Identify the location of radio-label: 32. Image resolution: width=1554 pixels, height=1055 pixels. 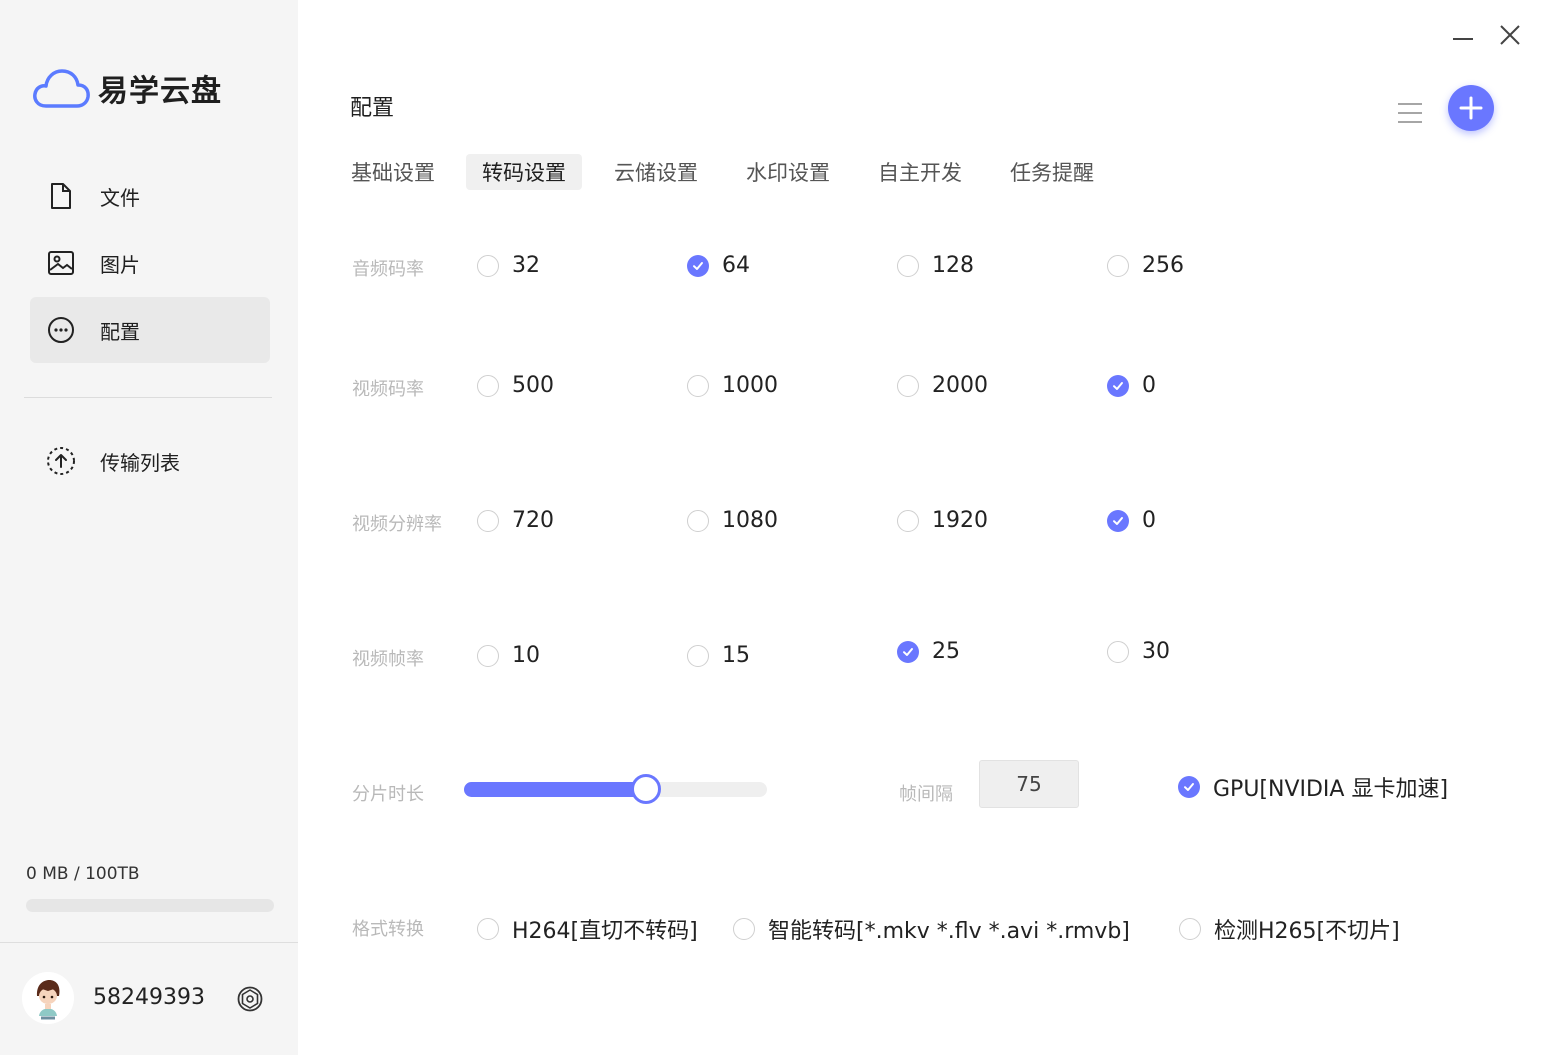
(526, 265).